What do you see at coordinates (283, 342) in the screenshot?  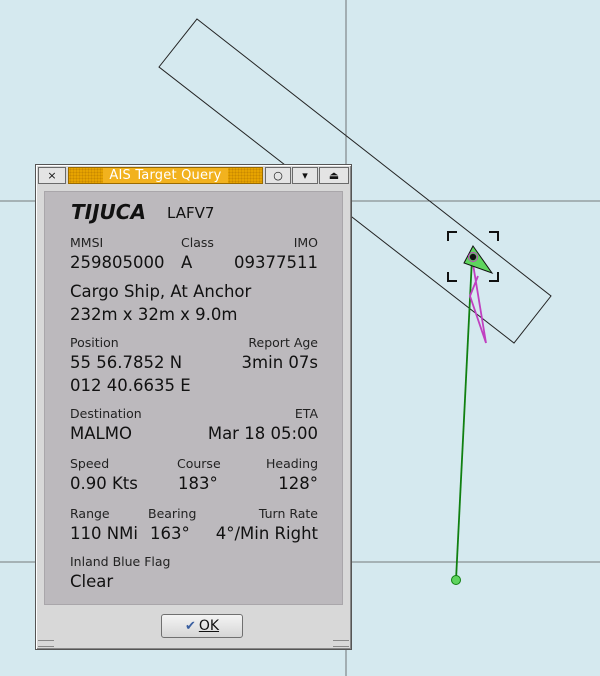 I see `report-age-label: Report Age` at bounding box center [283, 342].